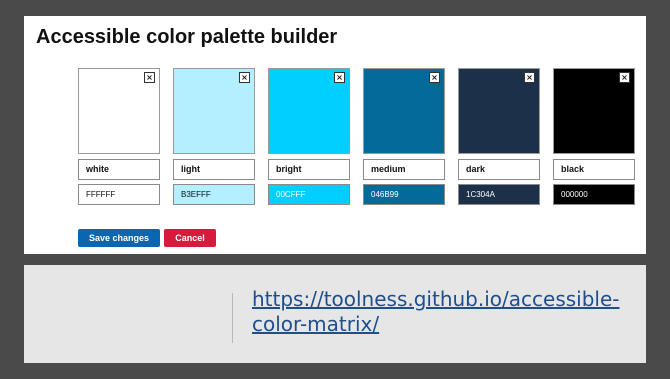 The height and width of the screenshot is (379, 670). Describe the element at coordinates (289, 169) in the screenshot. I see `color-name-value: bright` at that location.